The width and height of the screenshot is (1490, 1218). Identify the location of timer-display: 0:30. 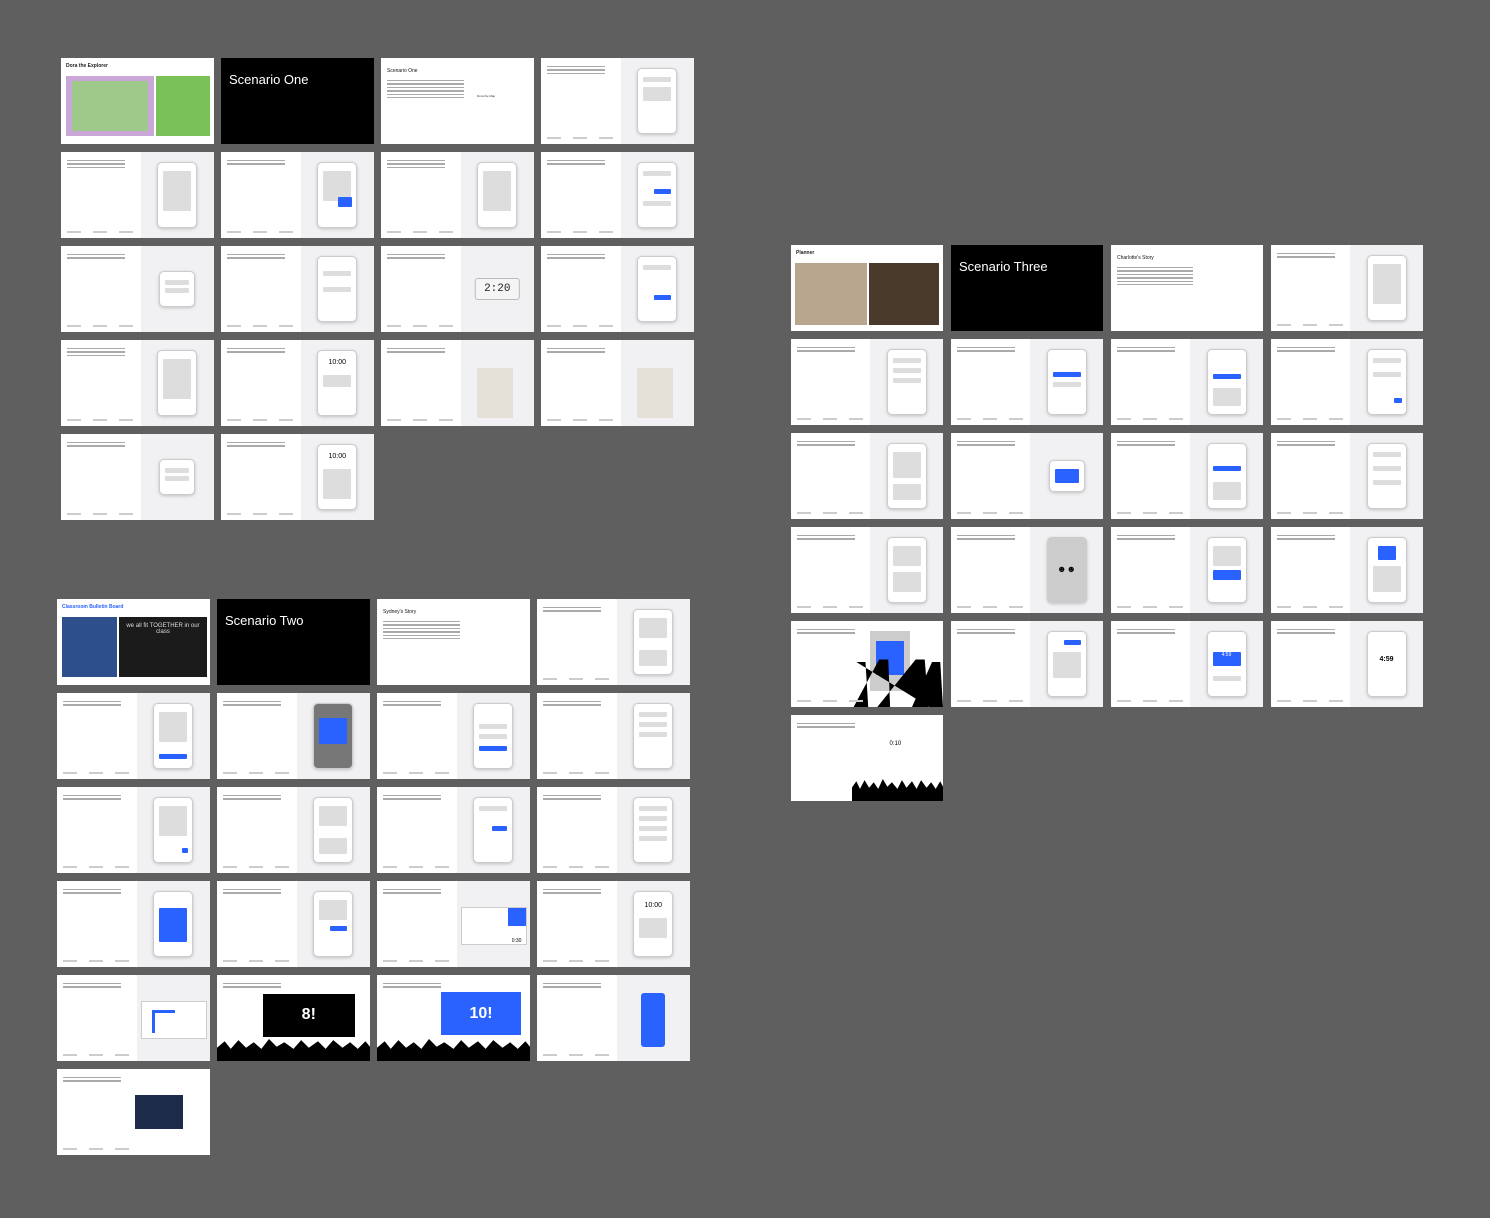
(516, 941).